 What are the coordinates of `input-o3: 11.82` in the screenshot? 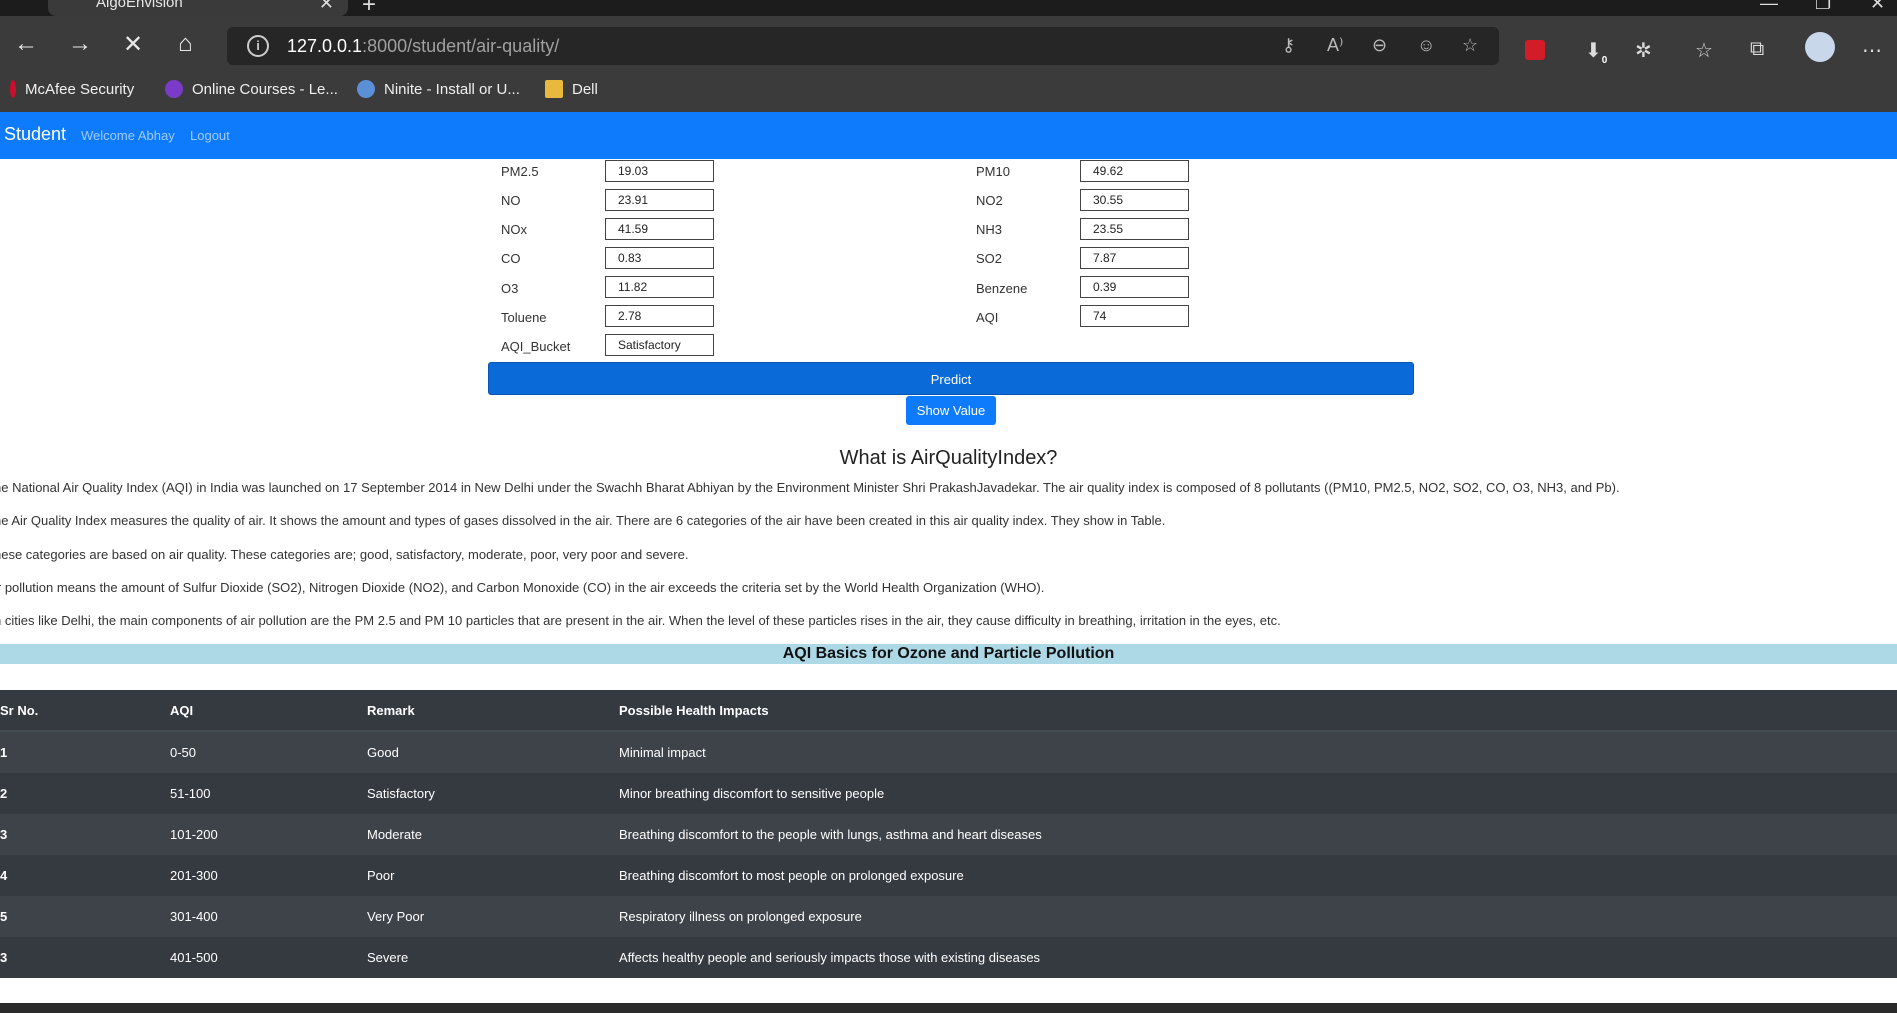 It's located at (659, 287).